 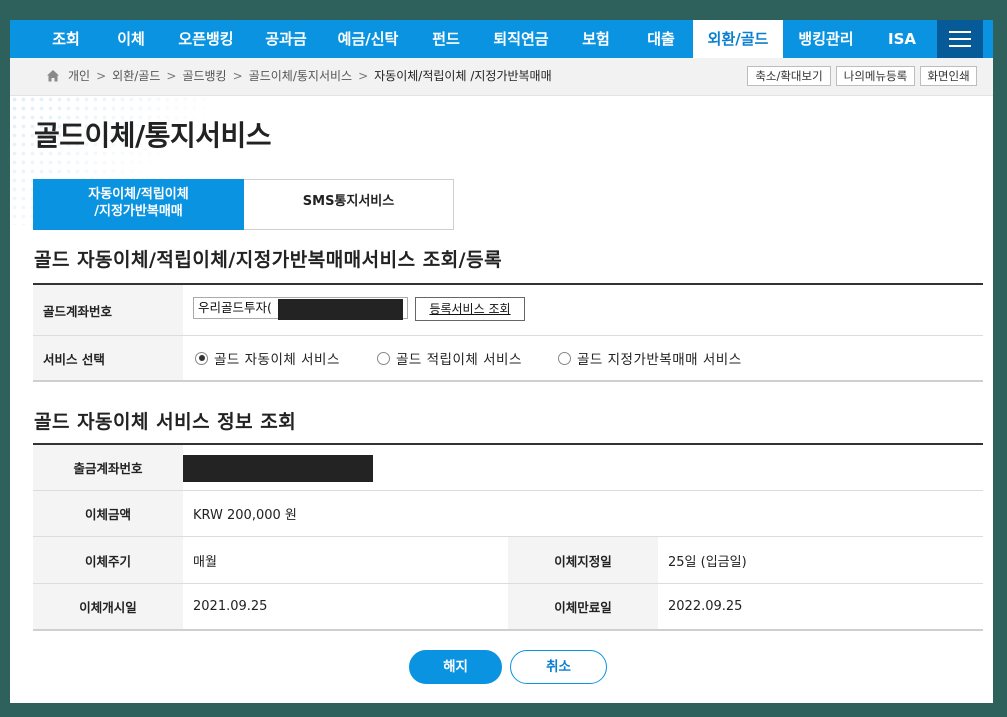 I want to click on start-date-label: 이체개시일, so click(x=108, y=606).